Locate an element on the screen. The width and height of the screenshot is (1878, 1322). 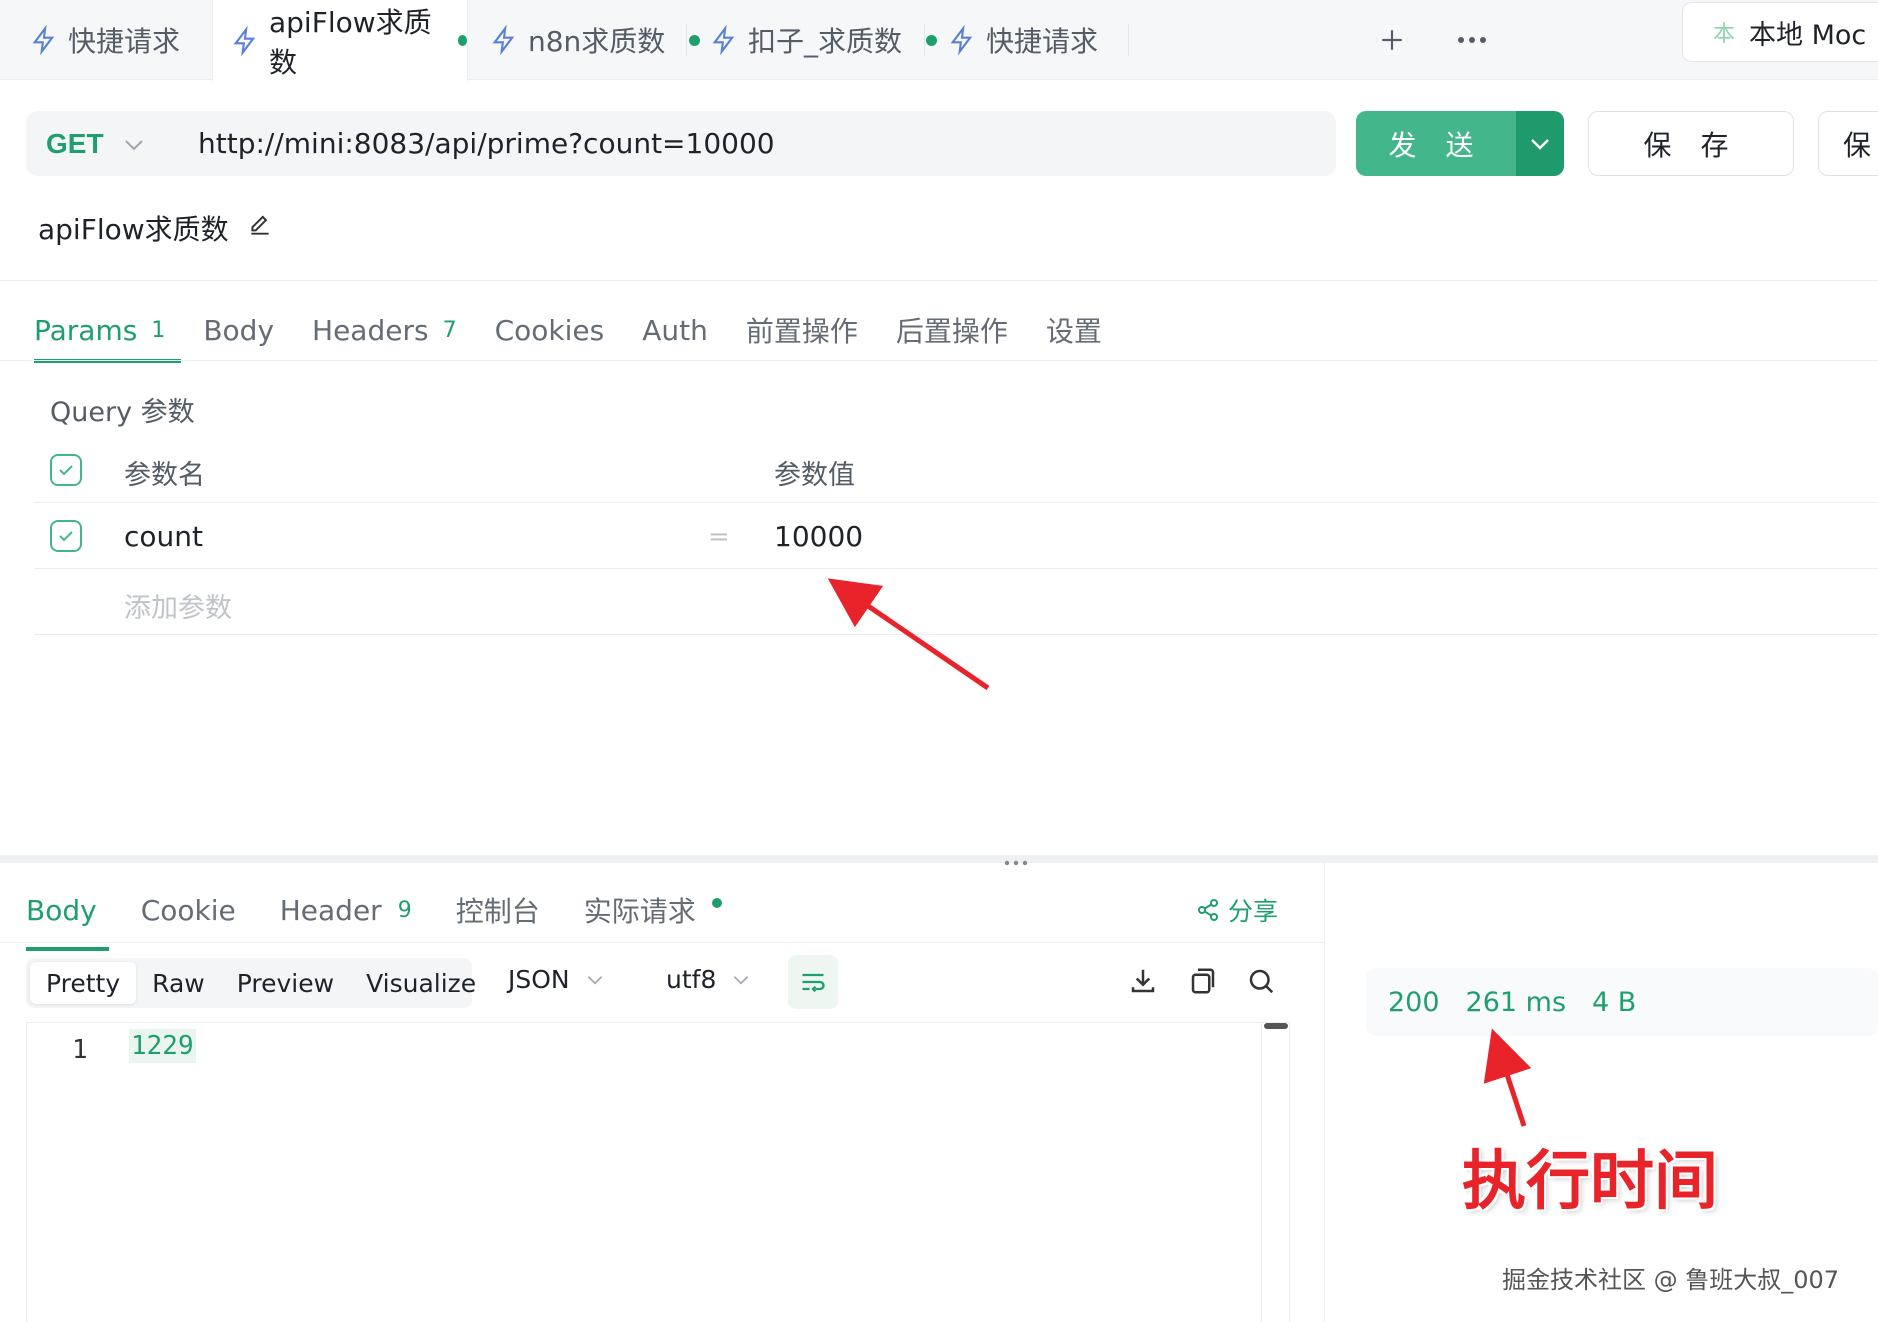
response-tab-body: Body is located at coordinates (67, 913).